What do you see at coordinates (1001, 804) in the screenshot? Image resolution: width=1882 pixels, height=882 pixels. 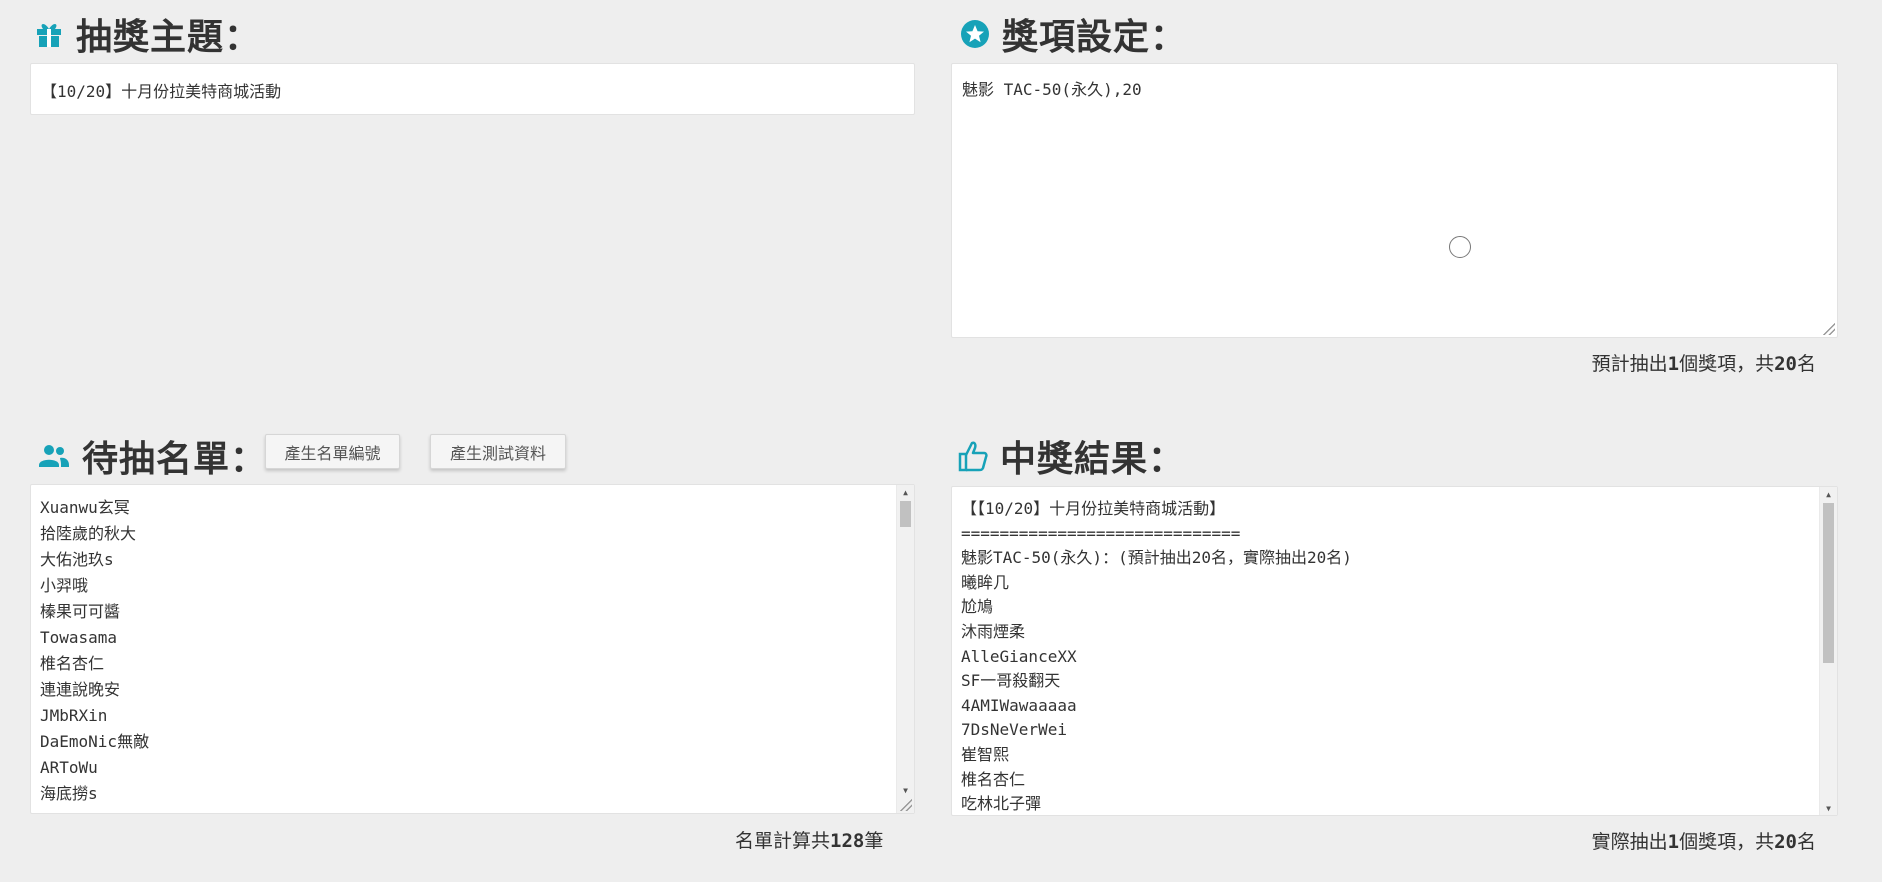 I see `list-item: 吃林北子彈` at bounding box center [1001, 804].